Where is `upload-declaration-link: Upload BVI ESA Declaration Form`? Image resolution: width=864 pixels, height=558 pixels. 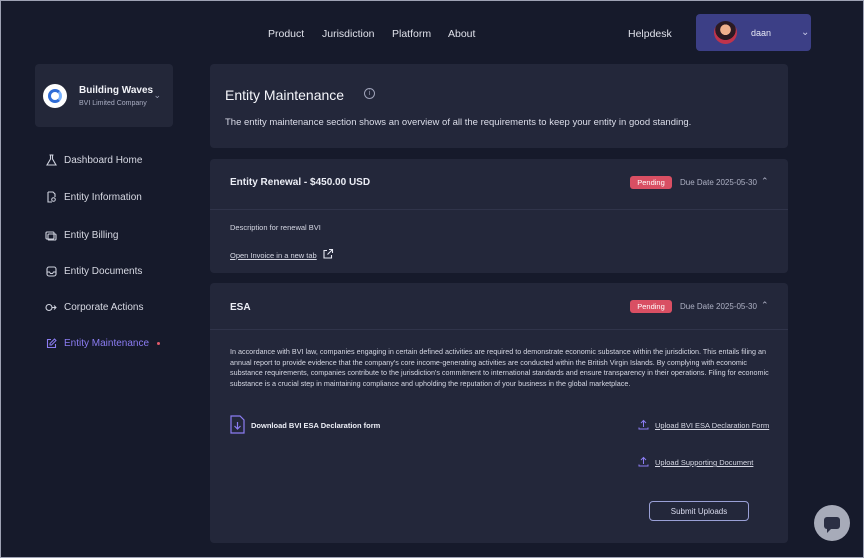
upload-declaration-link: Upload BVI ESA Declaration Form is located at coordinates (712, 425).